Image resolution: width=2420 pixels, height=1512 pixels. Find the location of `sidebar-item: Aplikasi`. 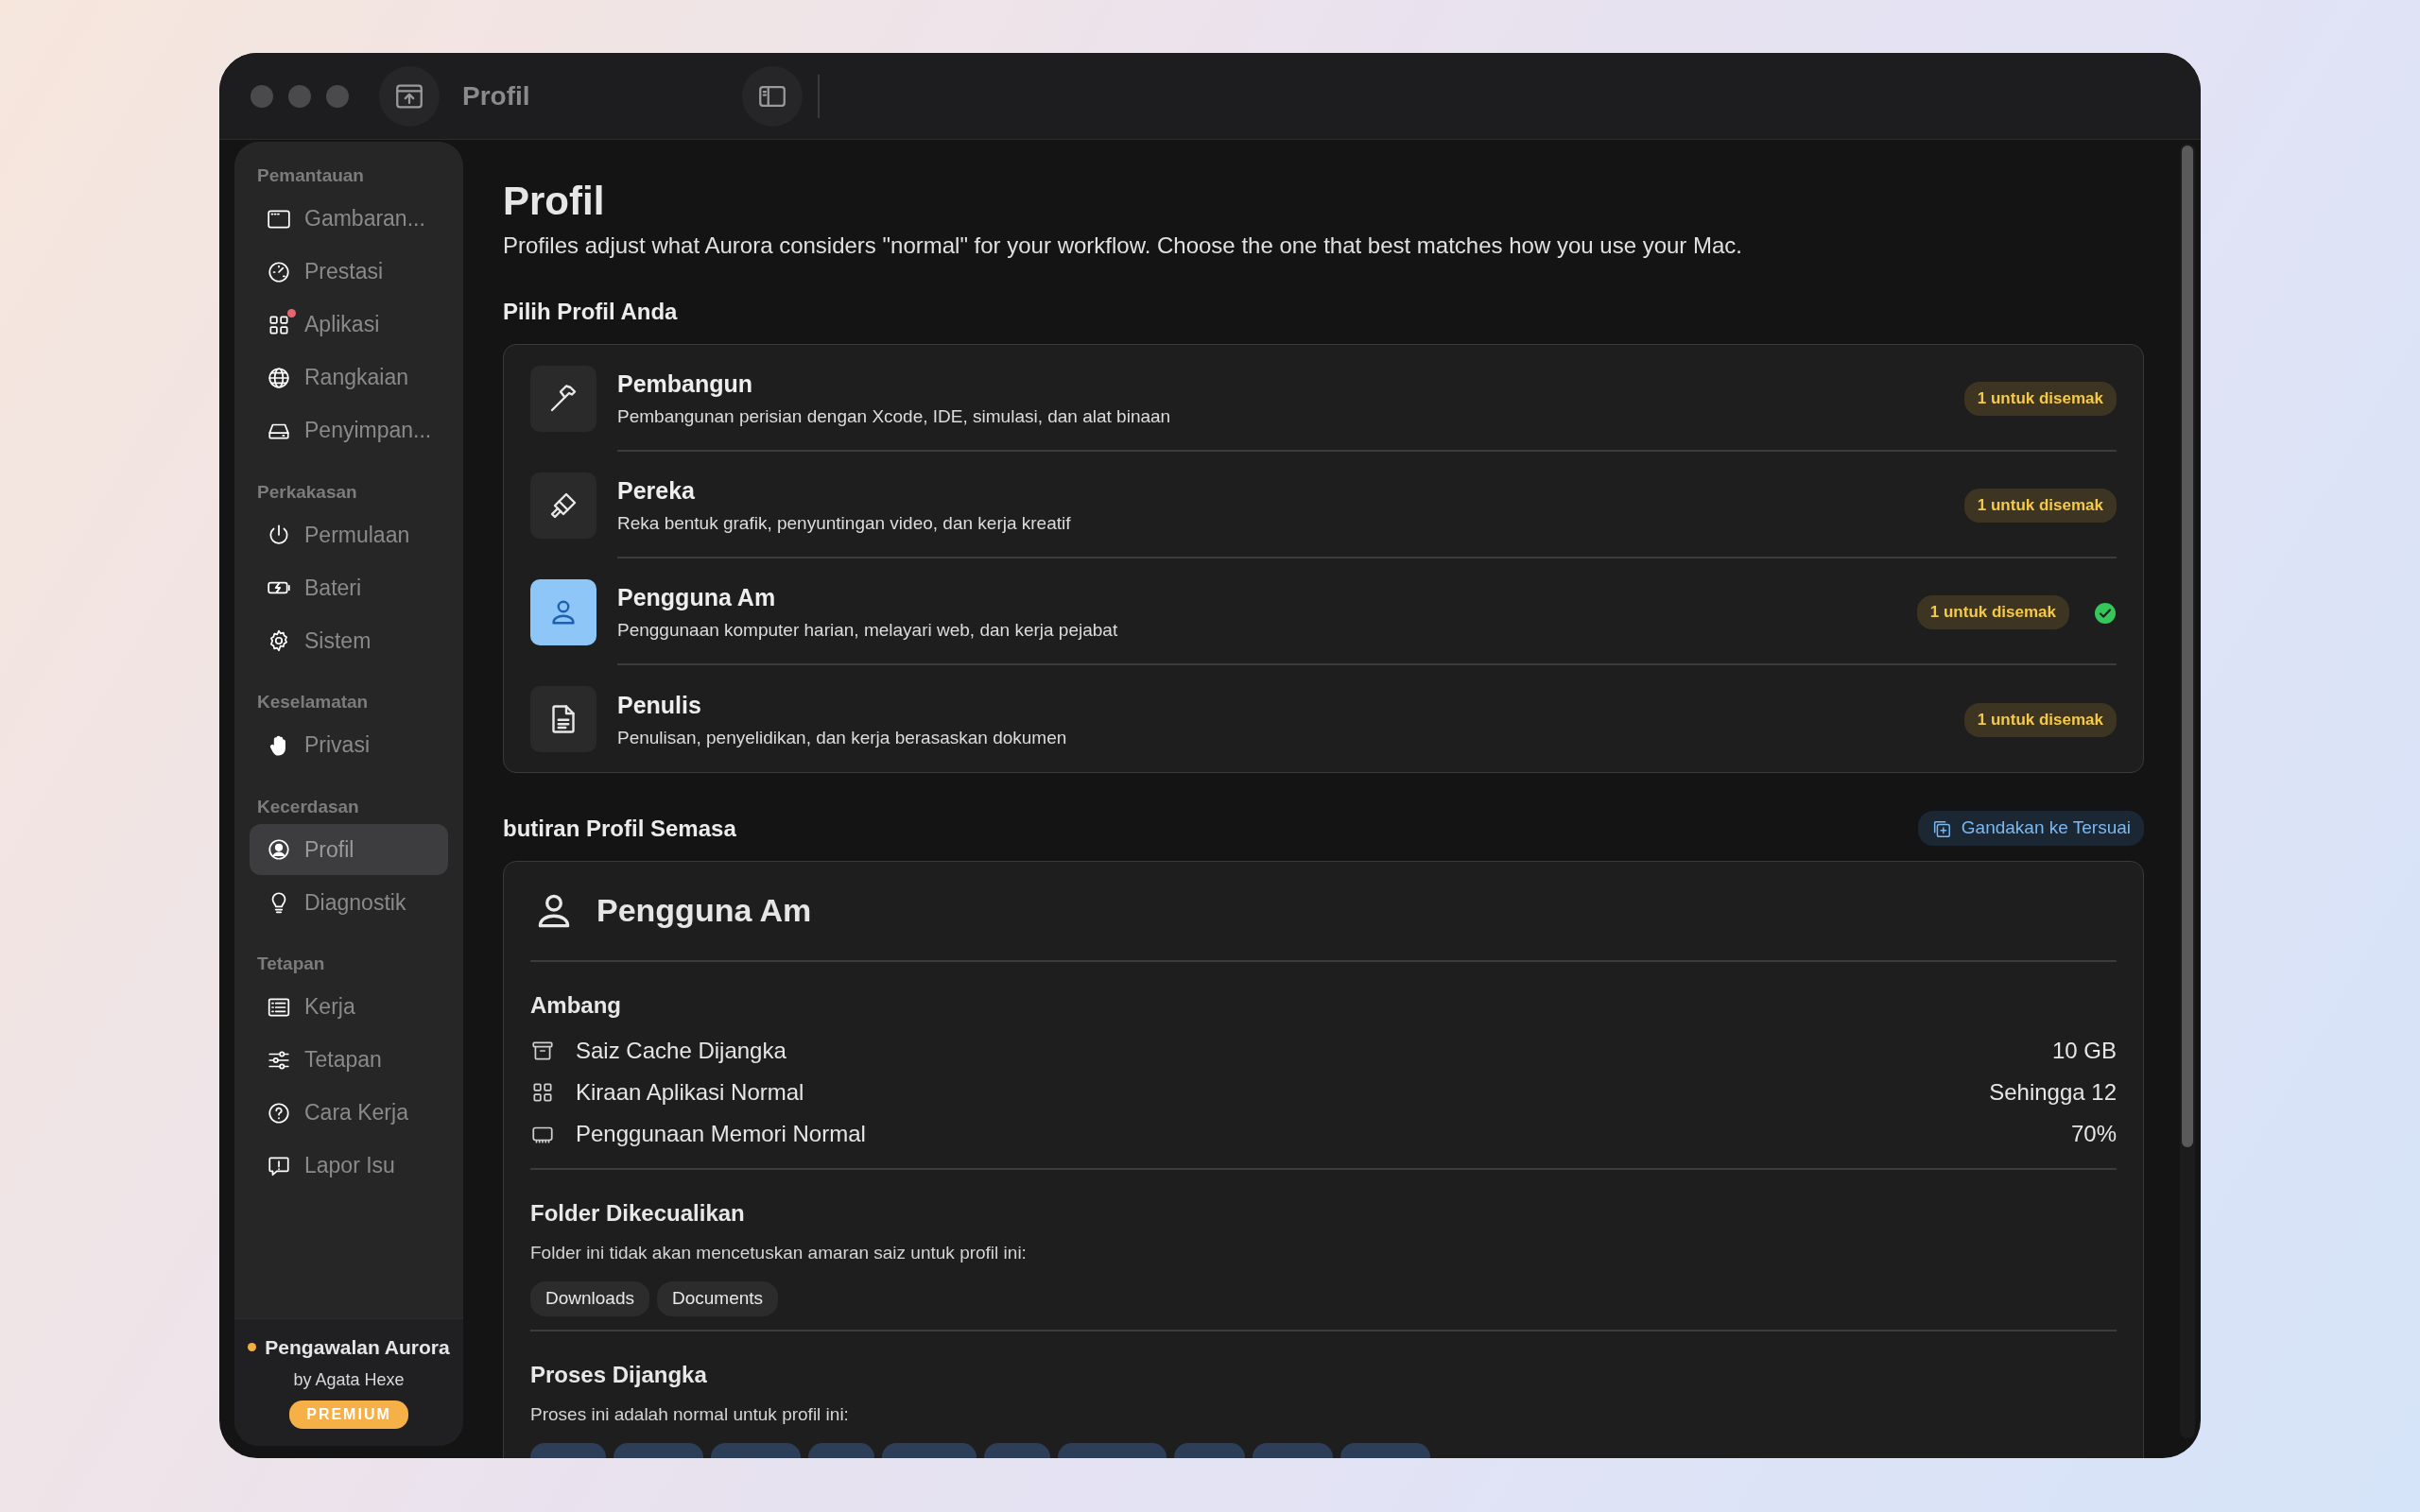

sidebar-item: Aplikasi is located at coordinates (349, 325).